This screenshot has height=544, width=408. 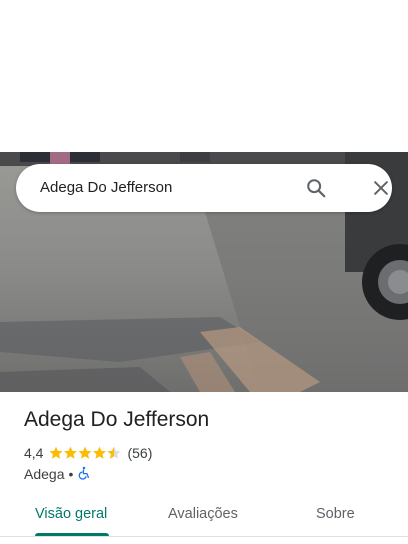 I want to click on search-bar: Adega Do Jefferson, so click(x=204, y=188).